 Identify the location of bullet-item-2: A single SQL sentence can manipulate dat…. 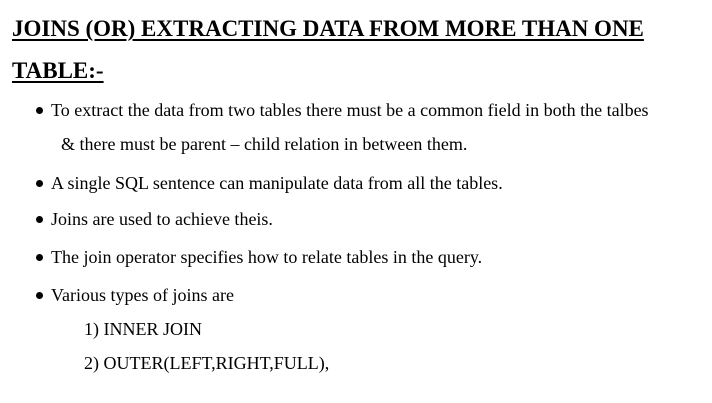
(269, 183).